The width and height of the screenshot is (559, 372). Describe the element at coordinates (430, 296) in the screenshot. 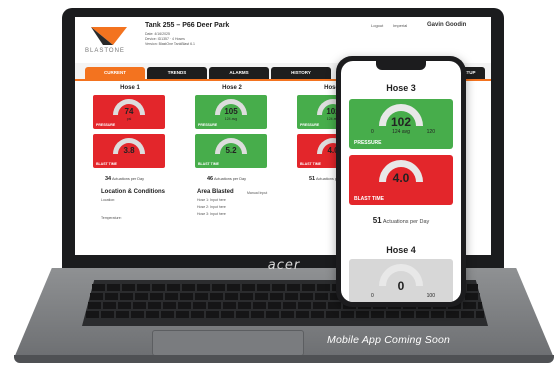

I see `gauge-max: 100` at that location.